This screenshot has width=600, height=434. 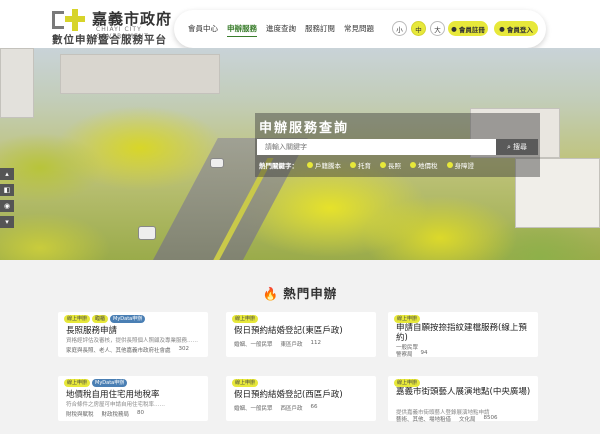 What do you see at coordinates (7, 206) in the screenshot?
I see `side-tool-icon: ◉` at bounding box center [7, 206].